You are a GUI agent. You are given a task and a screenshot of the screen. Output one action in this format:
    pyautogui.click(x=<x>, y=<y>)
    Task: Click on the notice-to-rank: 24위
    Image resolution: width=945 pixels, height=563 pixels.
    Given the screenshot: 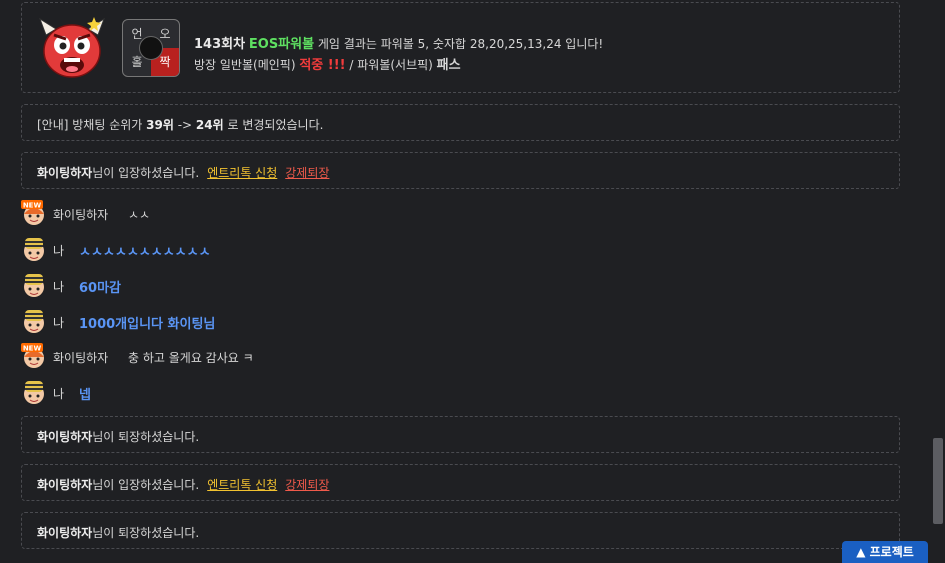 What is the action you would take?
    pyautogui.click(x=209, y=125)
    